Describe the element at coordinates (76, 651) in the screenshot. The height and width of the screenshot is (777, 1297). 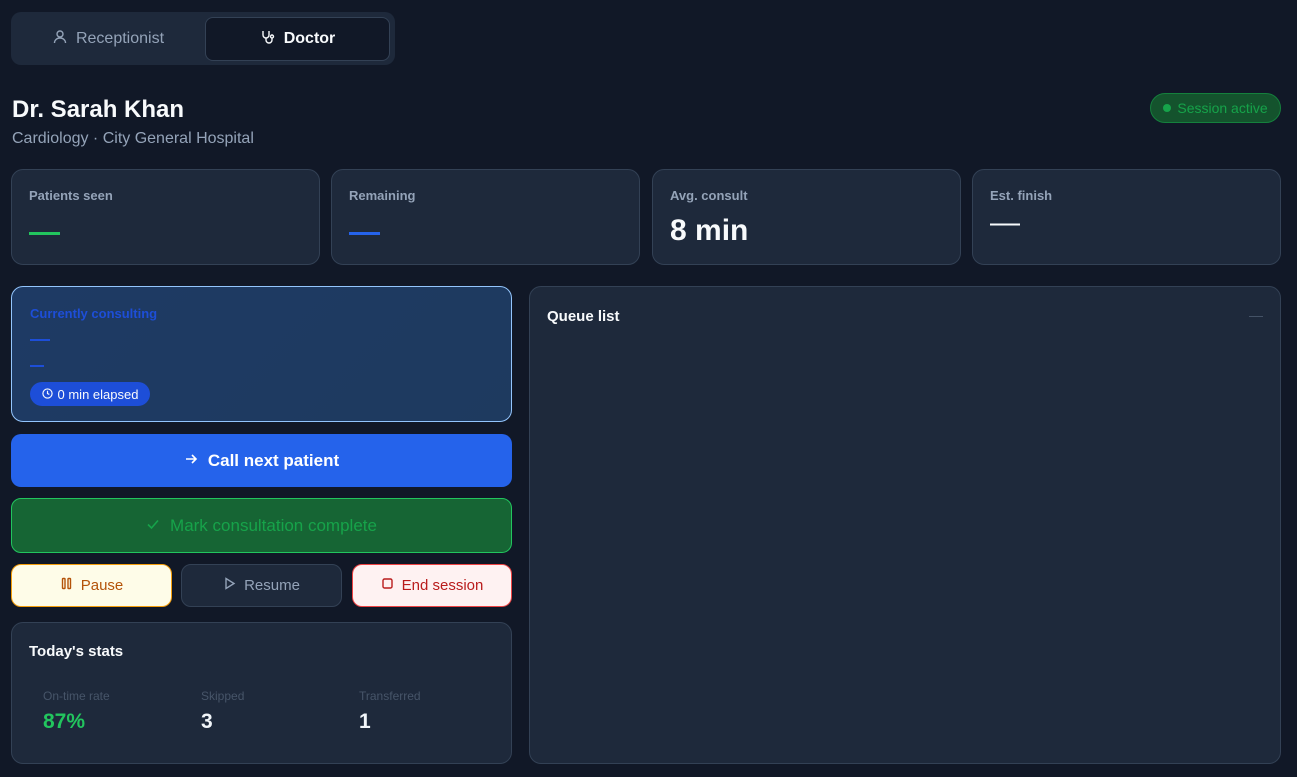
I see `todays-stats-title: Today's stats` at that location.